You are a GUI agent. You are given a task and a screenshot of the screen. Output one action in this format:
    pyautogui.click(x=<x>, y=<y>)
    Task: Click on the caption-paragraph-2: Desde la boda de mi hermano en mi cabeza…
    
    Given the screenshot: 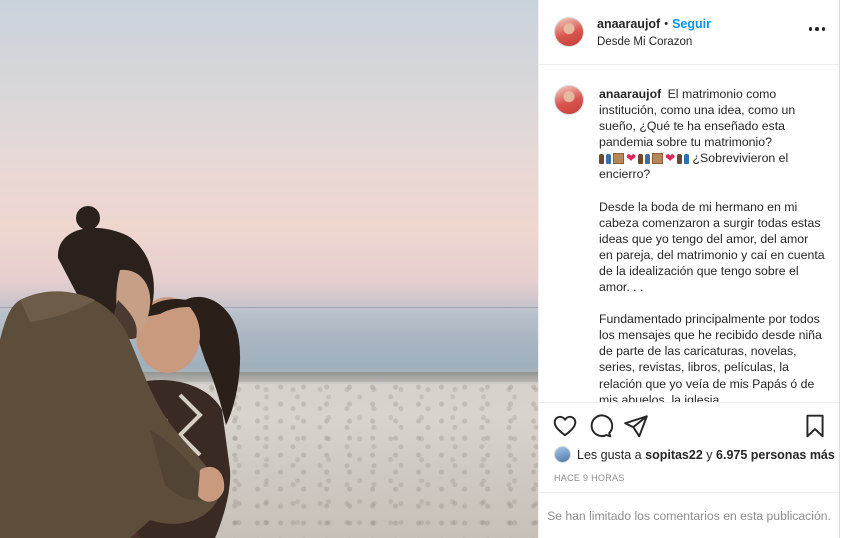 What is the action you would take?
    pyautogui.click(x=712, y=247)
    